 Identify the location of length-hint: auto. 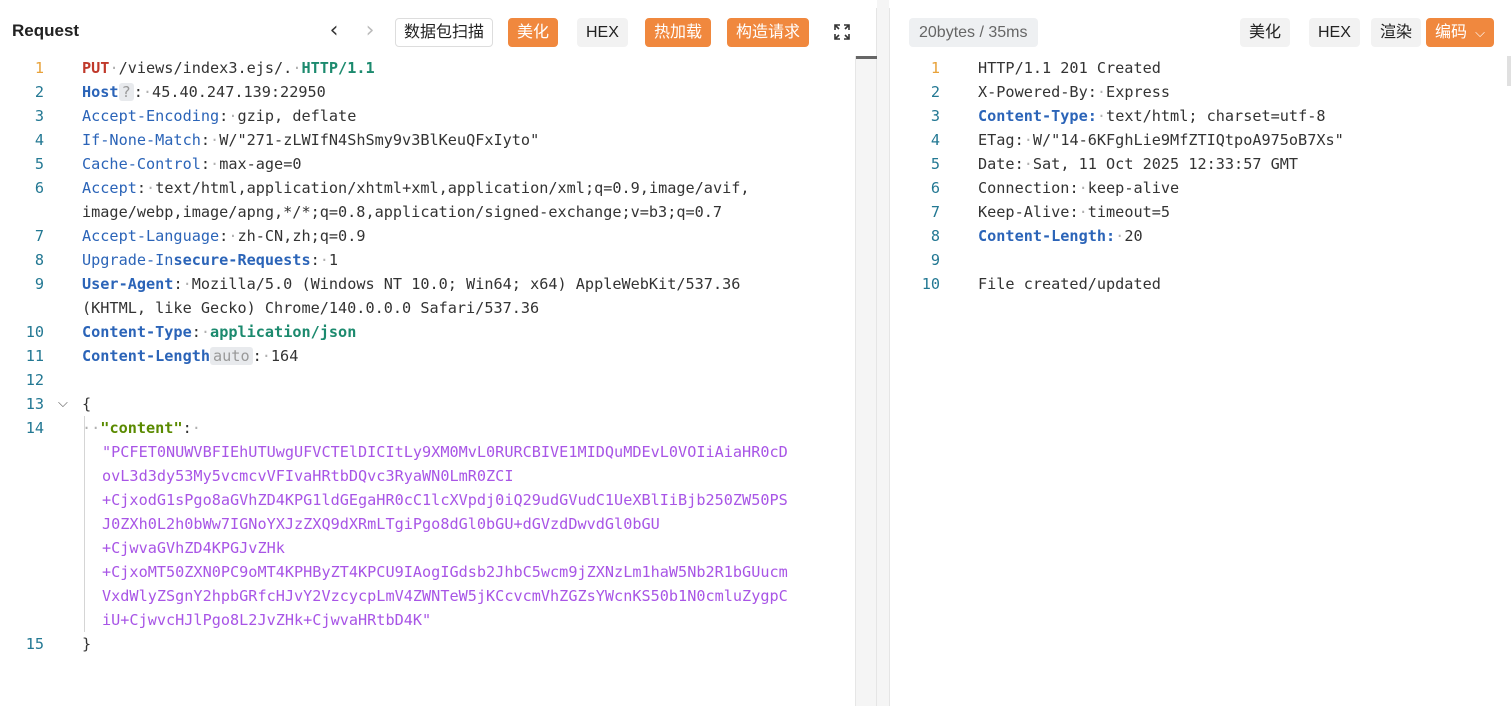
(231, 356).